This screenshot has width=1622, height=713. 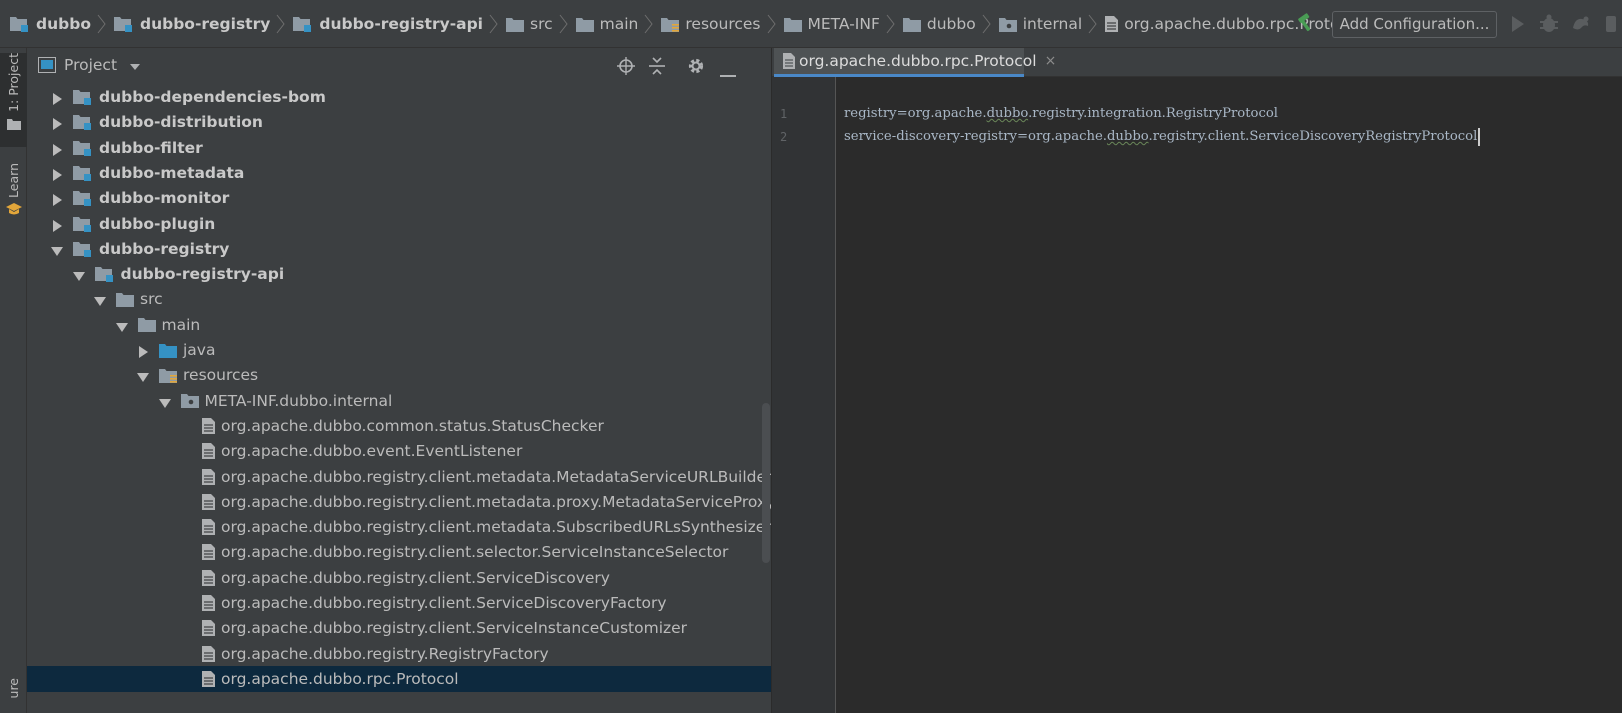 What do you see at coordinates (766, 483) in the screenshot?
I see `project-tree-scrollbar` at bounding box center [766, 483].